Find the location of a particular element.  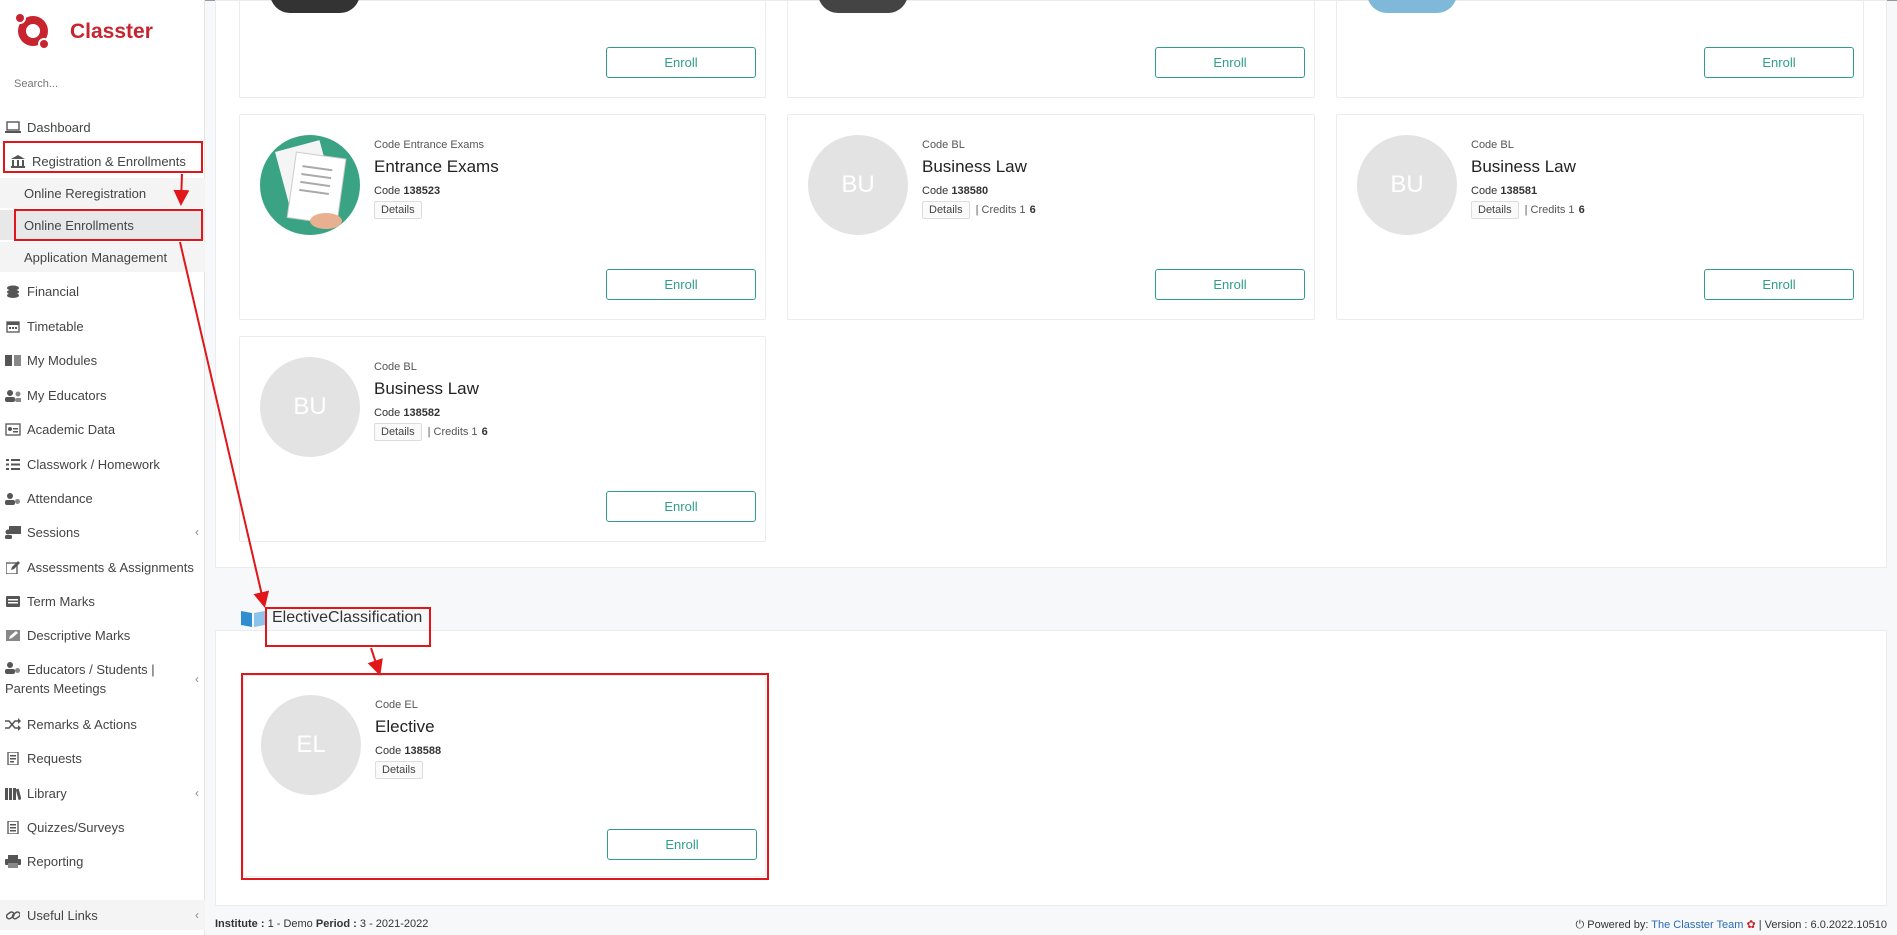

sidebar-item-label: Assessments & Assignments is located at coordinates (110, 567).